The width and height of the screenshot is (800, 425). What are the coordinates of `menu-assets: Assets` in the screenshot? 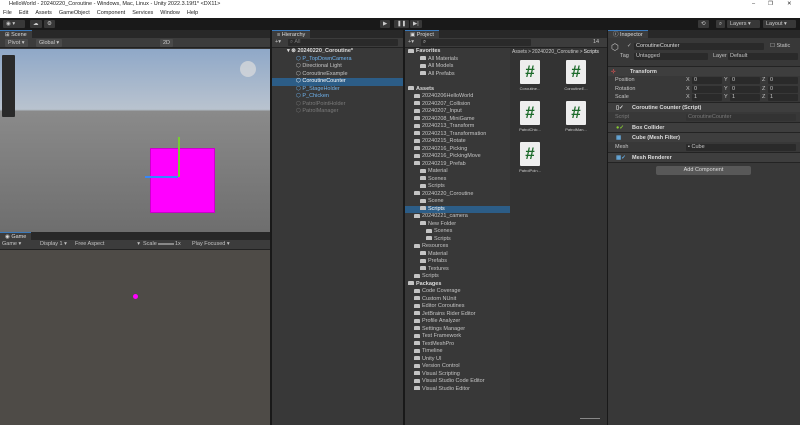 It's located at (43, 13).